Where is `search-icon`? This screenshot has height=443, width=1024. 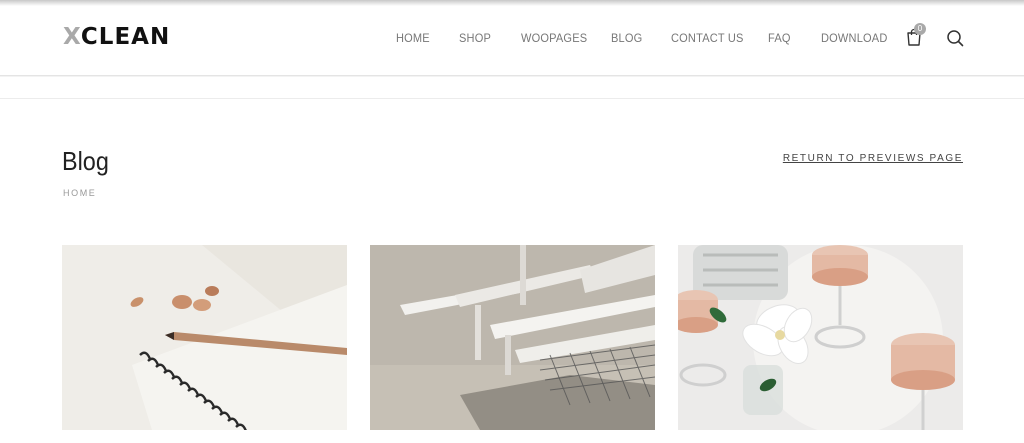 search-icon is located at coordinates (955, 38).